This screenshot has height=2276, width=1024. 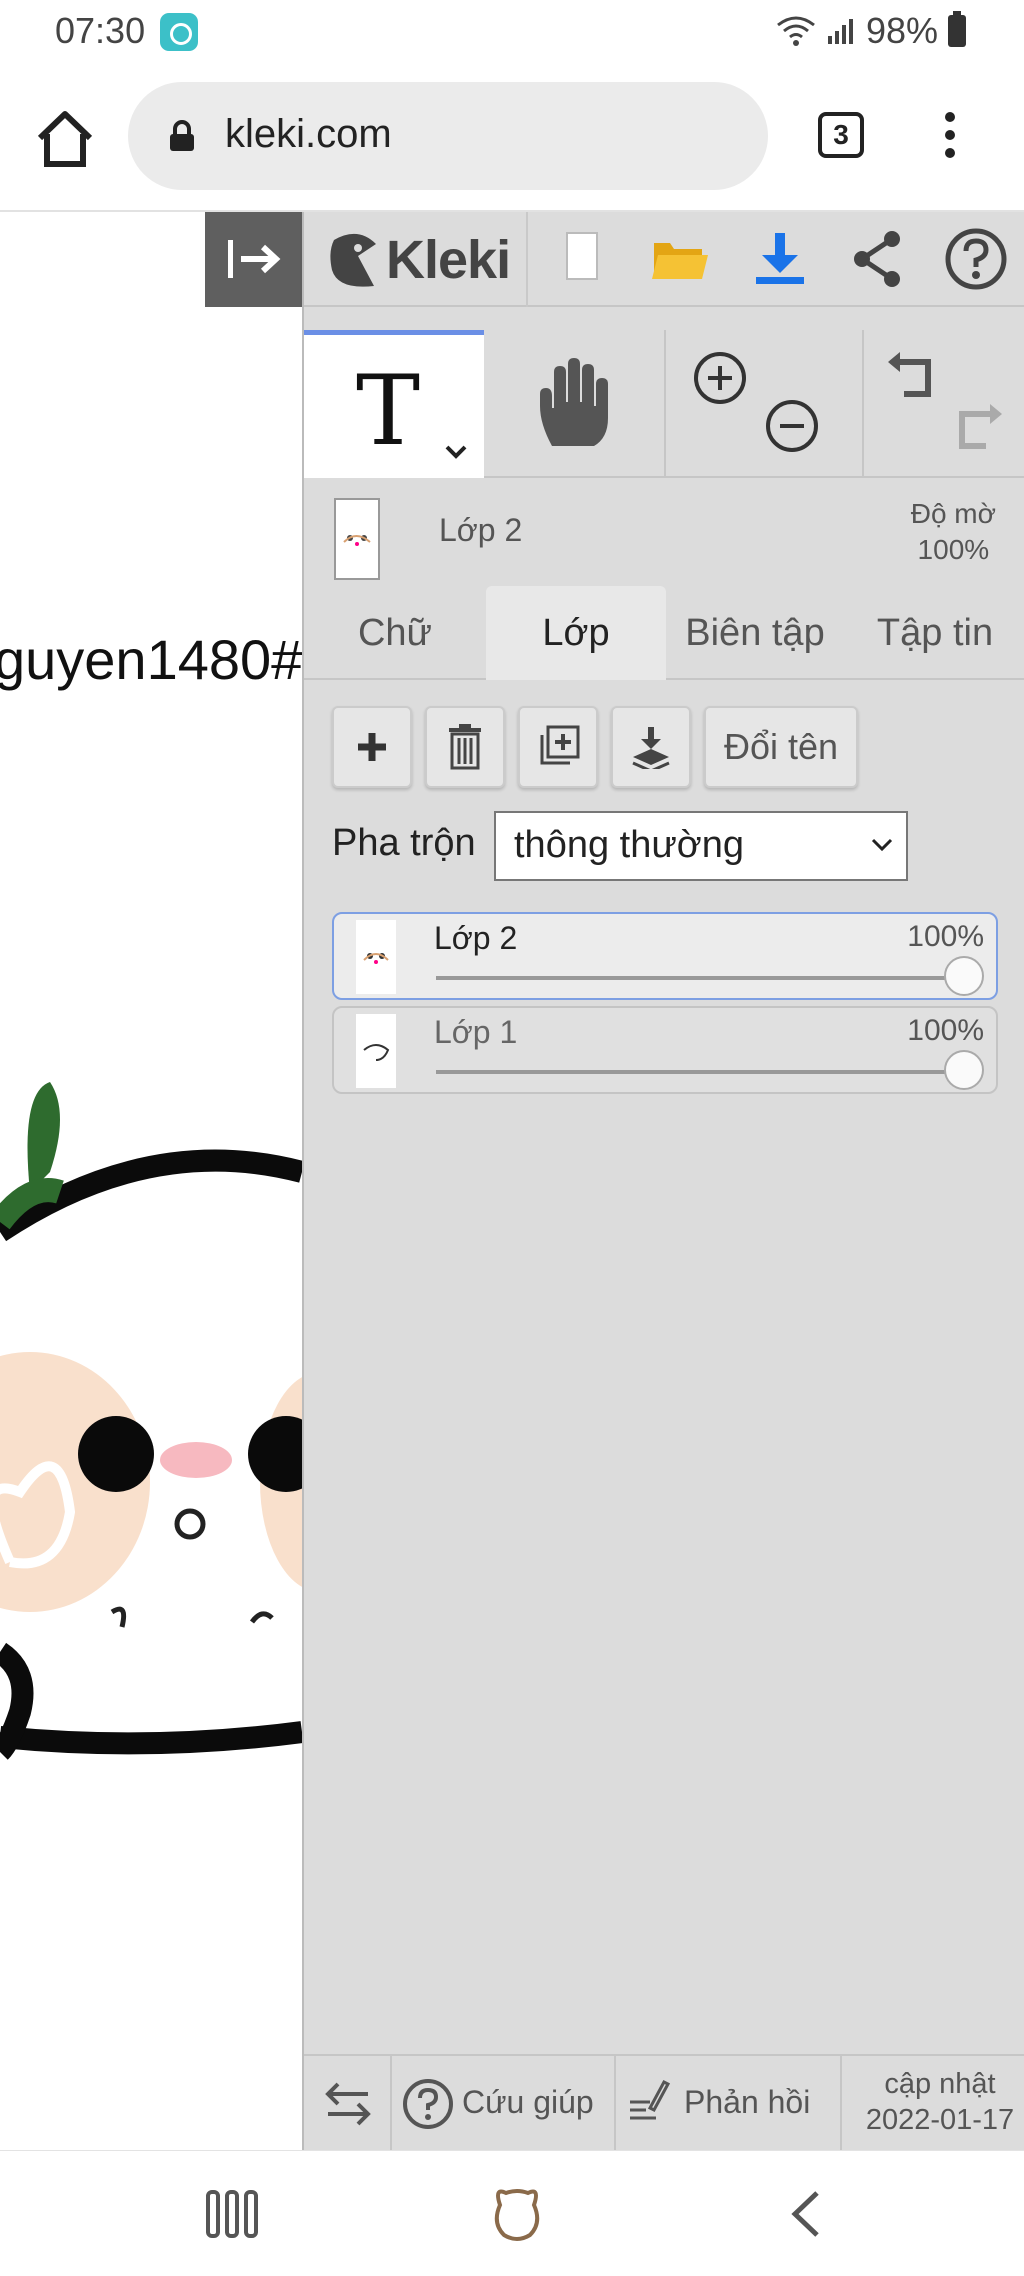 I want to click on add-layer-button, so click(x=372, y=747).